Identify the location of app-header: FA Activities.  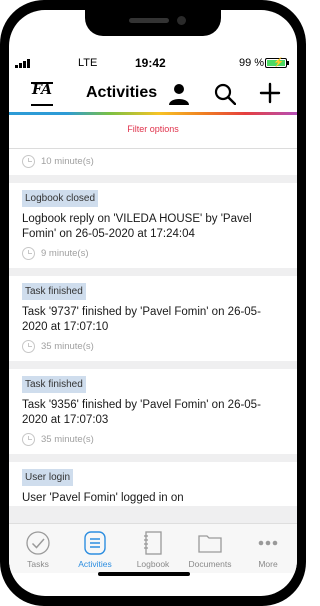
(153, 97).